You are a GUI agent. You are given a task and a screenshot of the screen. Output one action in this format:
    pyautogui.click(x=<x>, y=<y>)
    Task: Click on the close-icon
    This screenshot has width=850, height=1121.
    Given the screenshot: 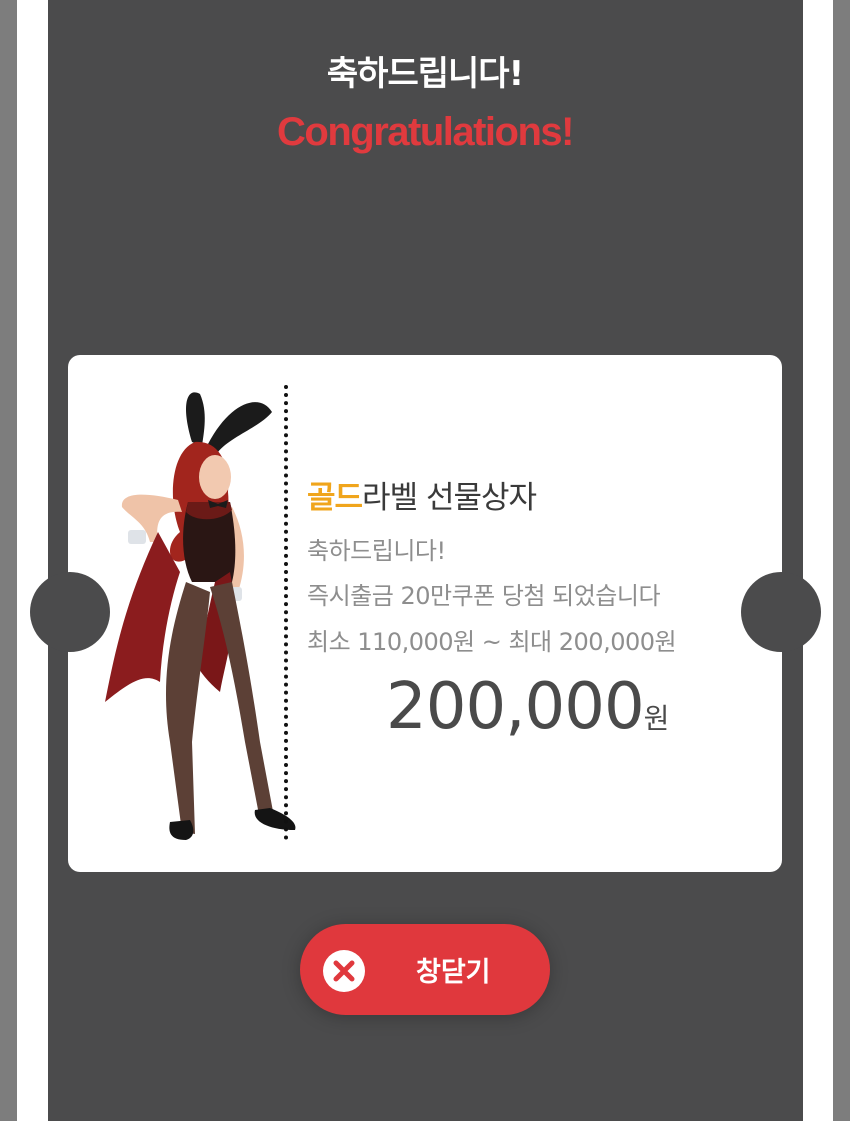 What is the action you would take?
    pyautogui.click(x=344, y=971)
    